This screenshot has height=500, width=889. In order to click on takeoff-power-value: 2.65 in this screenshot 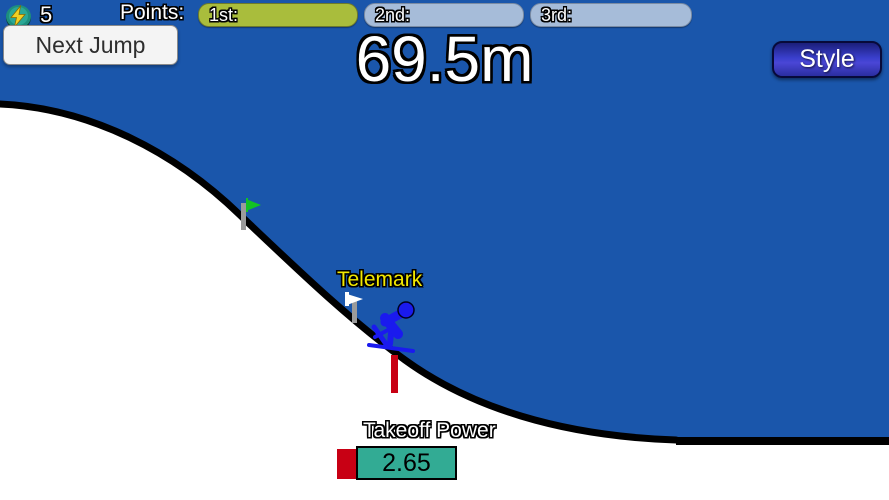, I will do `click(406, 462)`.